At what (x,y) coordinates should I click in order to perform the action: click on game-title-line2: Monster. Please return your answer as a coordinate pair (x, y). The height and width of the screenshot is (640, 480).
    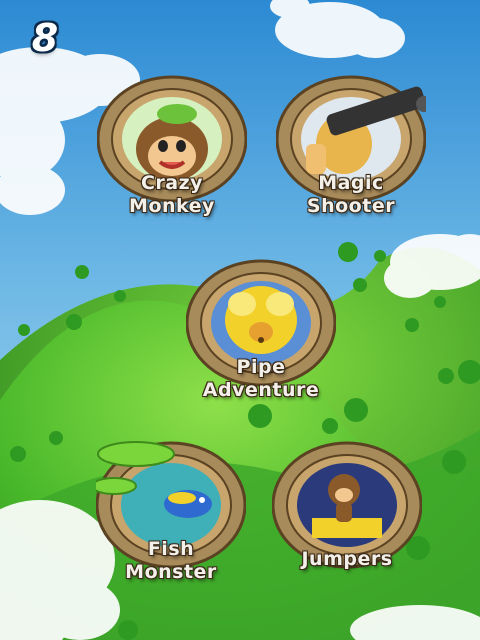
    Looking at the image, I should click on (171, 572).